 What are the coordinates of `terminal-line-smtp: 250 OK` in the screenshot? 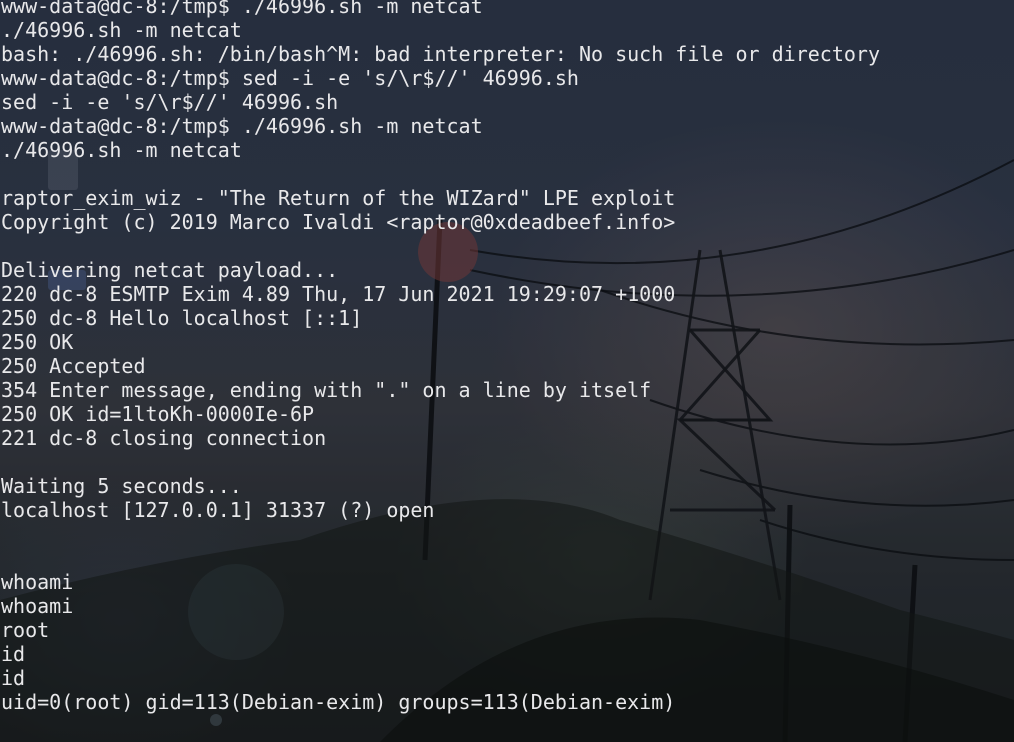 It's located at (37, 342).